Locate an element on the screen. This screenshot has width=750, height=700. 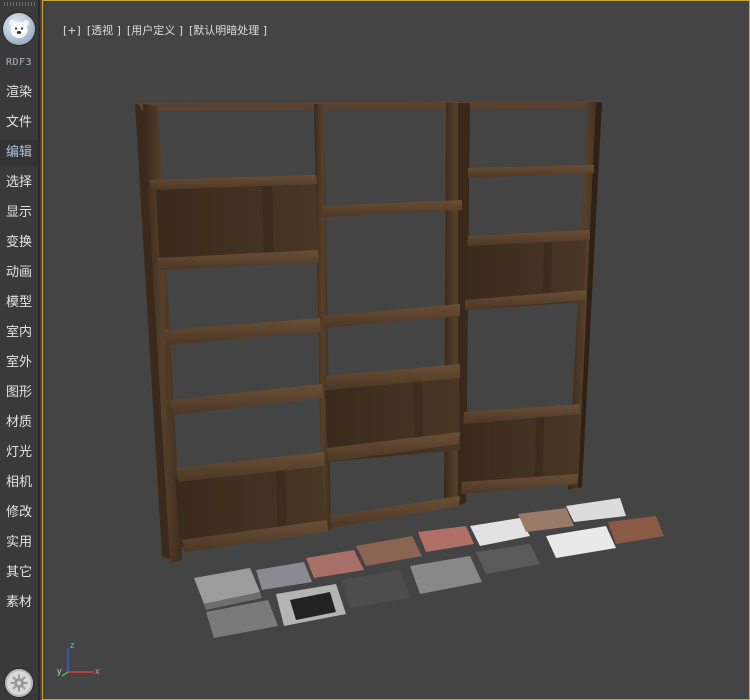
gear-icon is located at coordinates (19, 683).